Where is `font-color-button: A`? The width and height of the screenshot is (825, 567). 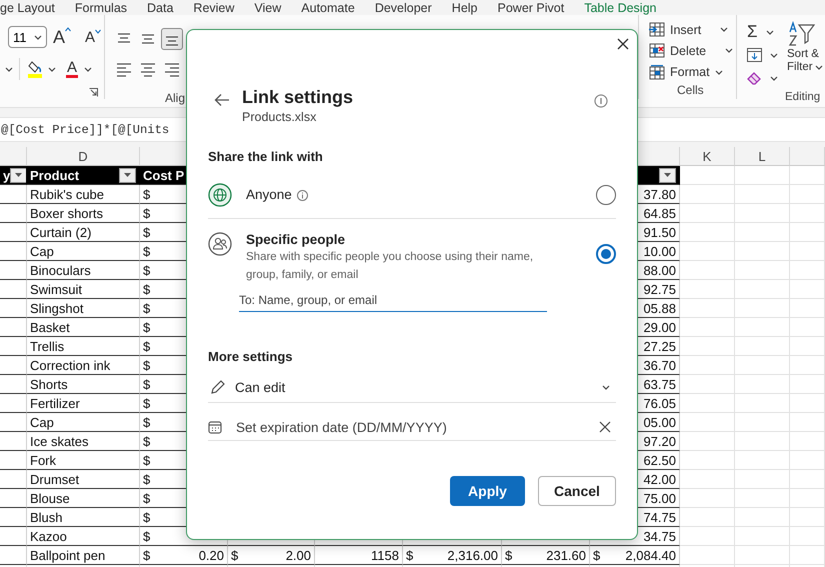
font-color-button: A is located at coordinates (79, 69).